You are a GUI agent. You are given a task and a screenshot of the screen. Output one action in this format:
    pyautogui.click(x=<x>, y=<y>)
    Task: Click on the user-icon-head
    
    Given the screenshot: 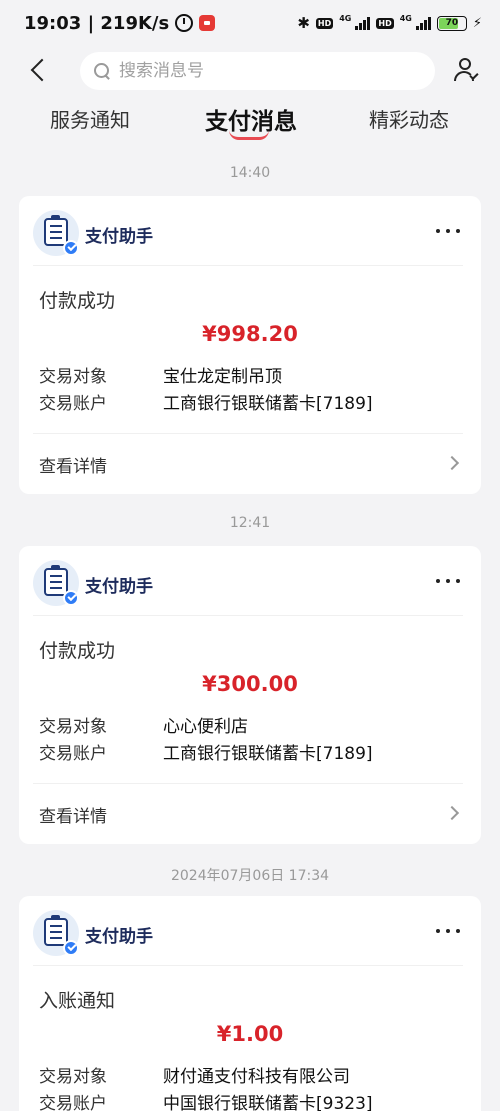 What is the action you would take?
    pyautogui.click(x=465, y=64)
    